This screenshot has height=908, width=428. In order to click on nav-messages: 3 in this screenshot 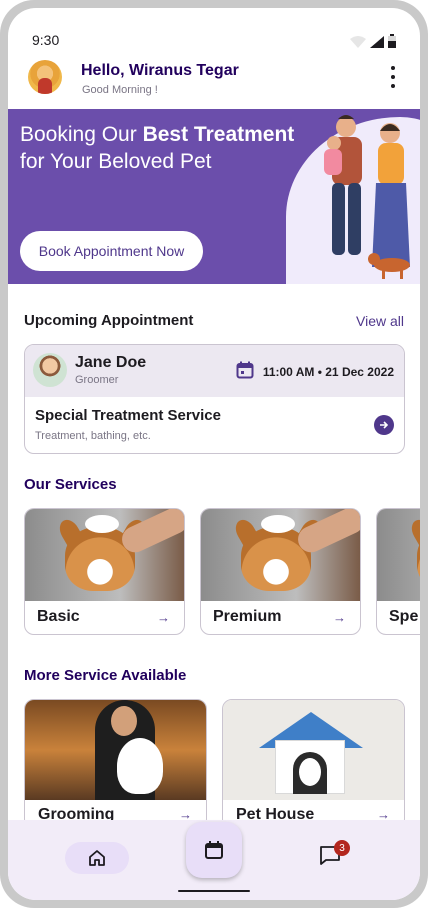, I will do `click(334, 854)`.